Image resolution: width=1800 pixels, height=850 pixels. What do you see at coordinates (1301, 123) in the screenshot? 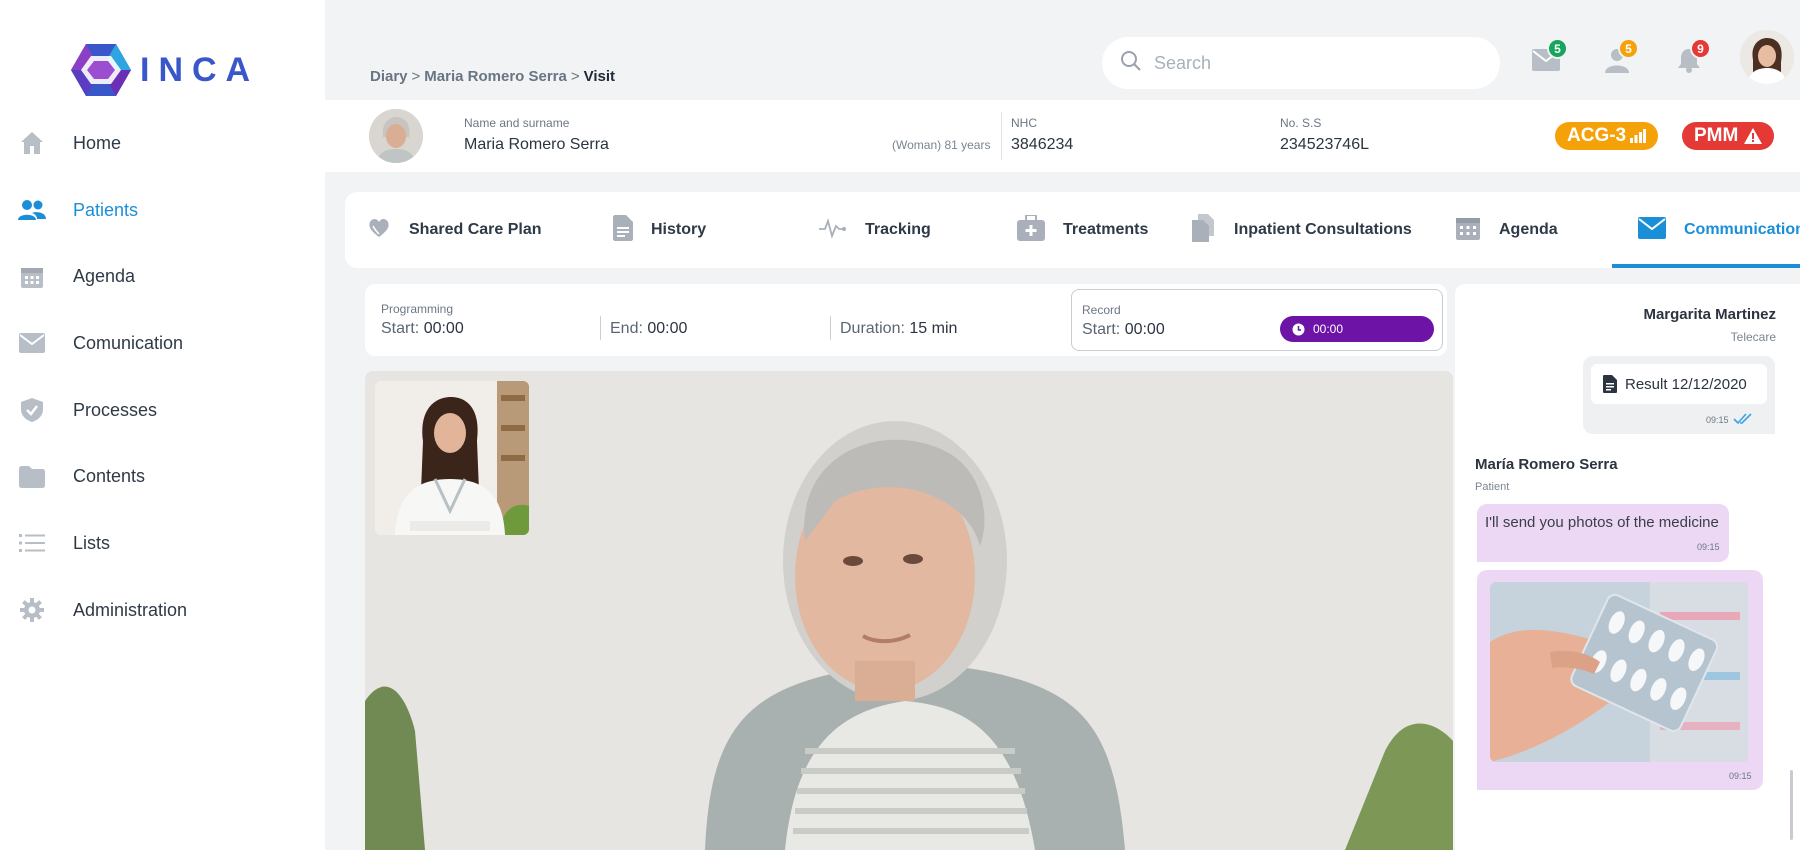
I see `field-label: No. S.S` at bounding box center [1301, 123].